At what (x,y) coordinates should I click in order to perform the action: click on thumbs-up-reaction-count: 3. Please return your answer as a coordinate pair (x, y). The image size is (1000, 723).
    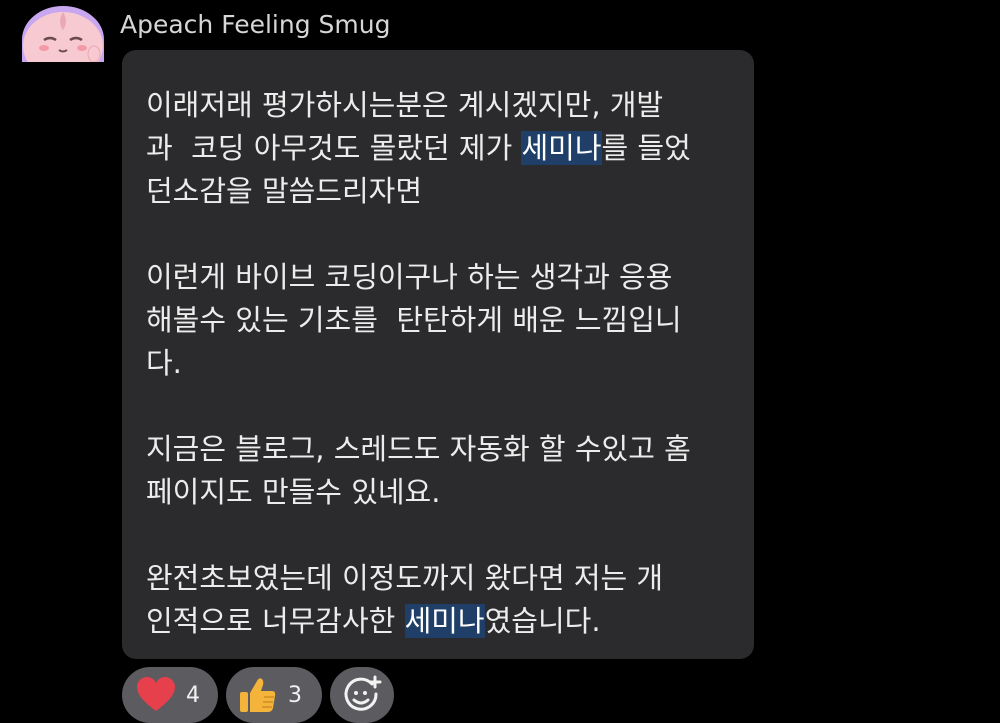
    Looking at the image, I should click on (295, 695).